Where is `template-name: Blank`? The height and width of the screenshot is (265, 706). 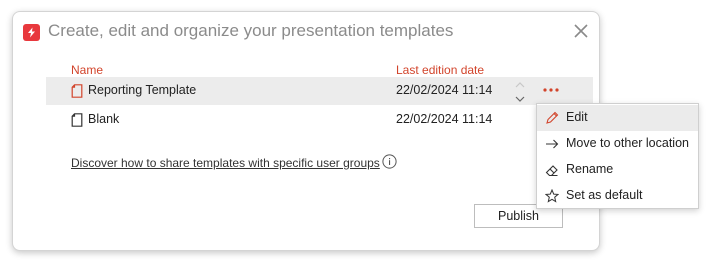
template-name: Blank is located at coordinates (104, 119).